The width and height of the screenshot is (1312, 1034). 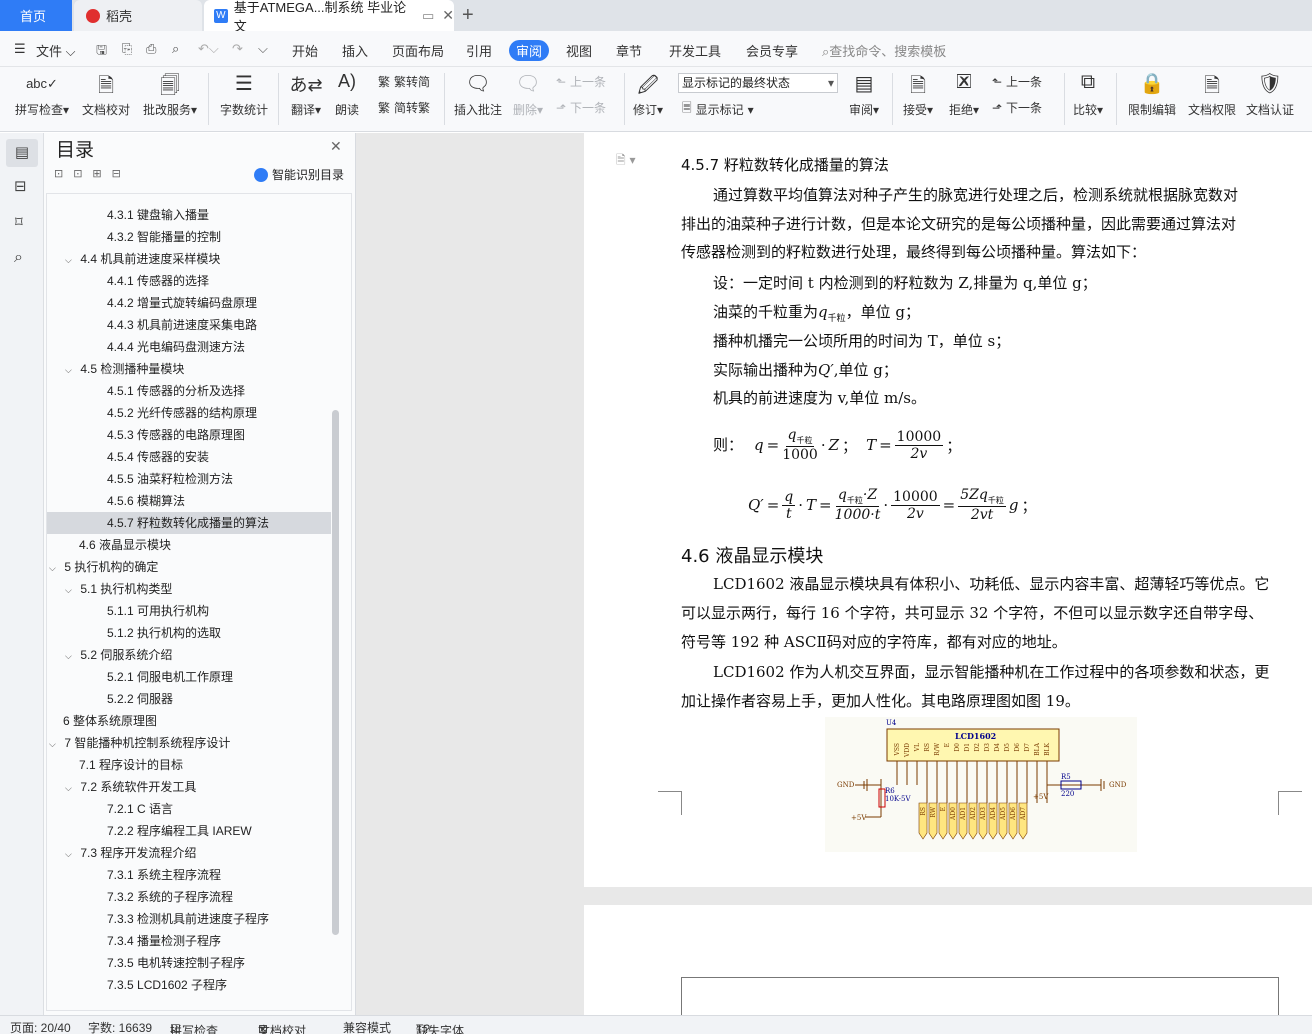 I want to click on menu-review: 审阅, so click(x=529, y=50).